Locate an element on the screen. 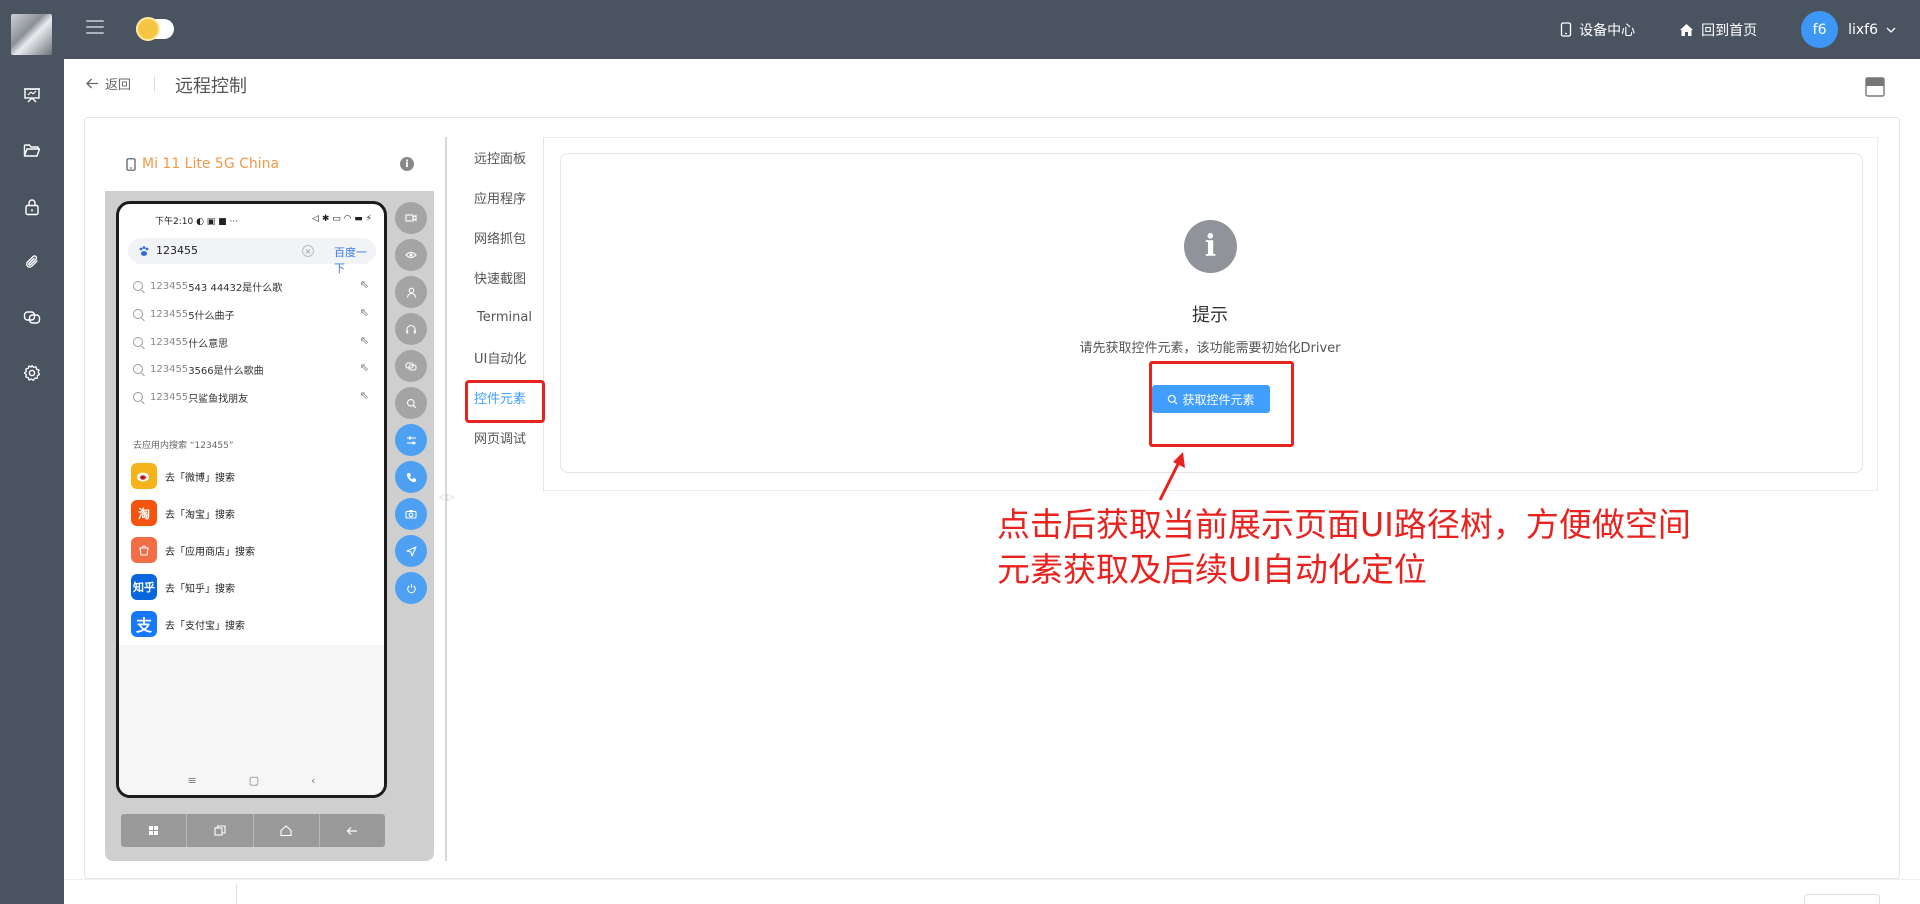 The image size is (1920, 904). bottom-divider is located at coordinates (236, 894).